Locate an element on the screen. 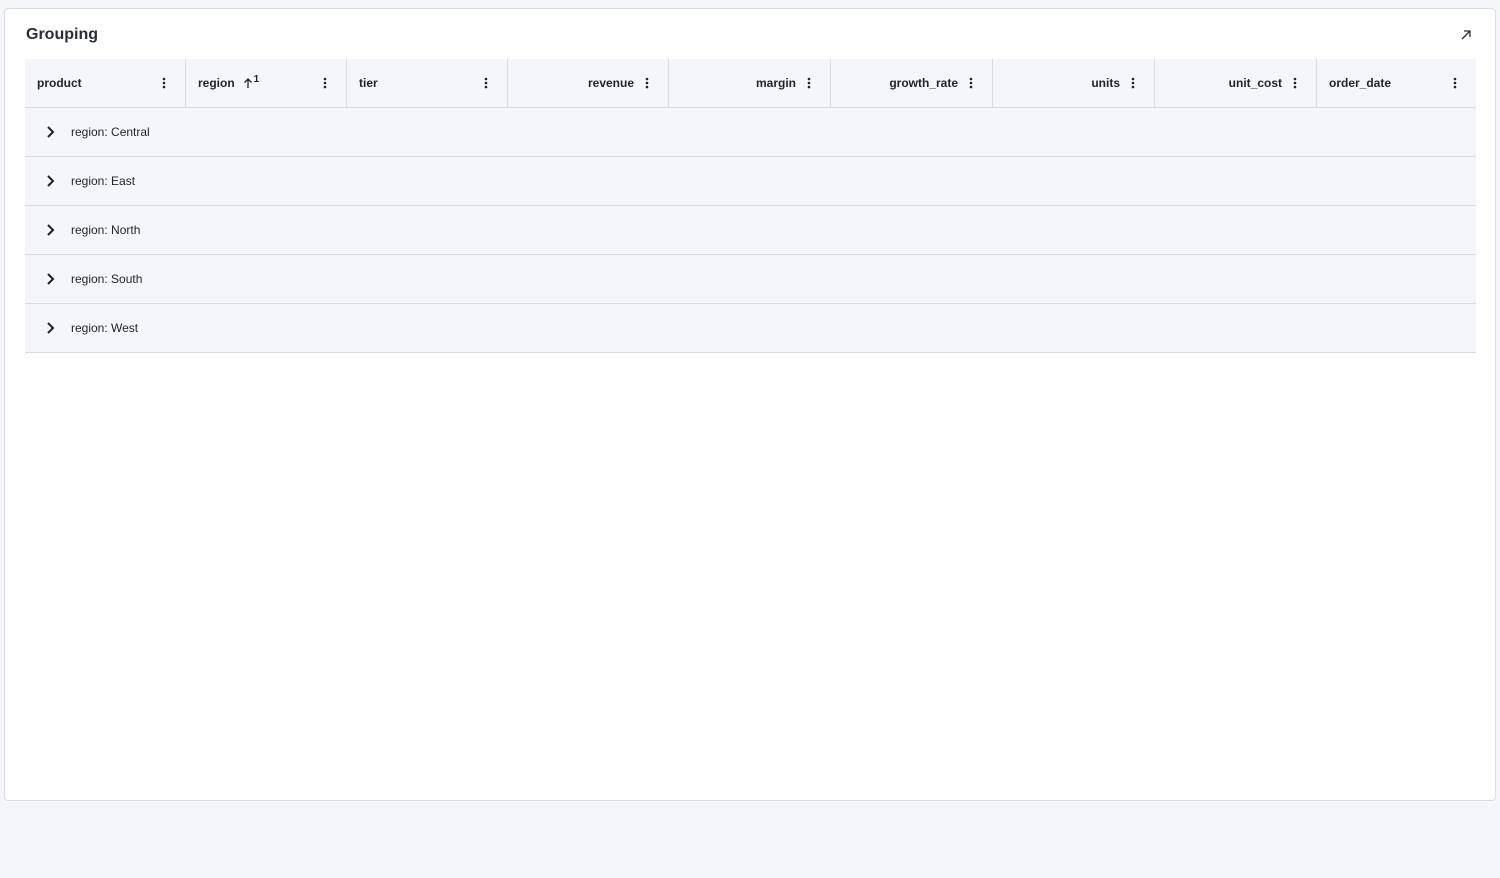 The width and height of the screenshot is (1500, 878). column-label: units is located at coordinates (1105, 83).